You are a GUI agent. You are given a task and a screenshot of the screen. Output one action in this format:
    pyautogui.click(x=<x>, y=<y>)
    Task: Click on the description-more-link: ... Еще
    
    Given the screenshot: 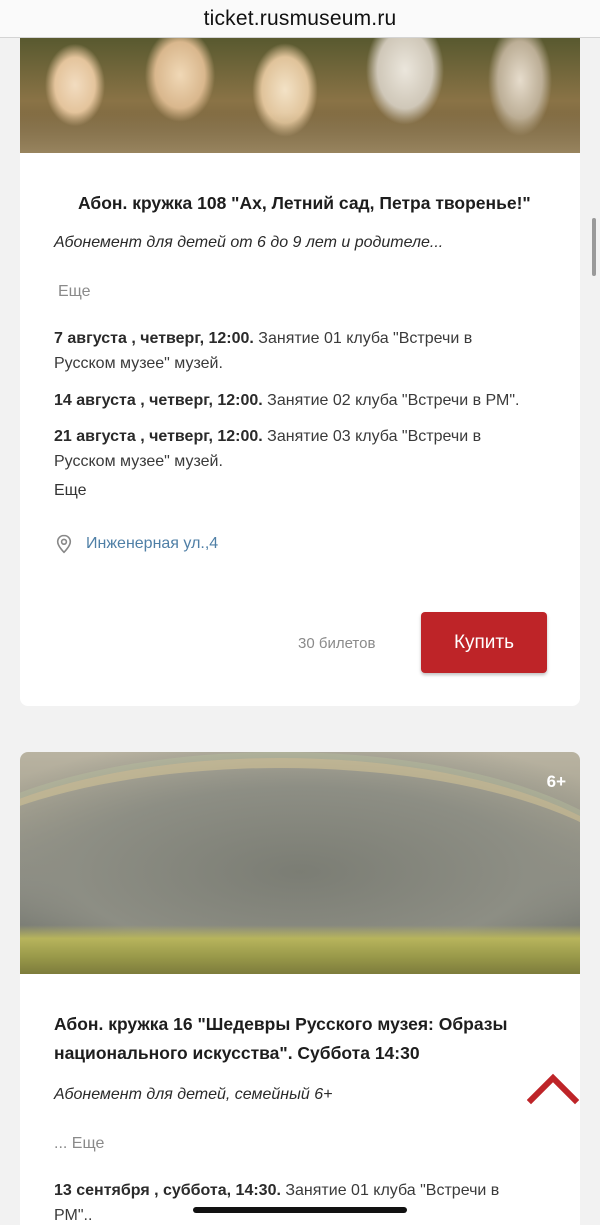 What is the action you would take?
    pyautogui.click(x=79, y=1144)
    